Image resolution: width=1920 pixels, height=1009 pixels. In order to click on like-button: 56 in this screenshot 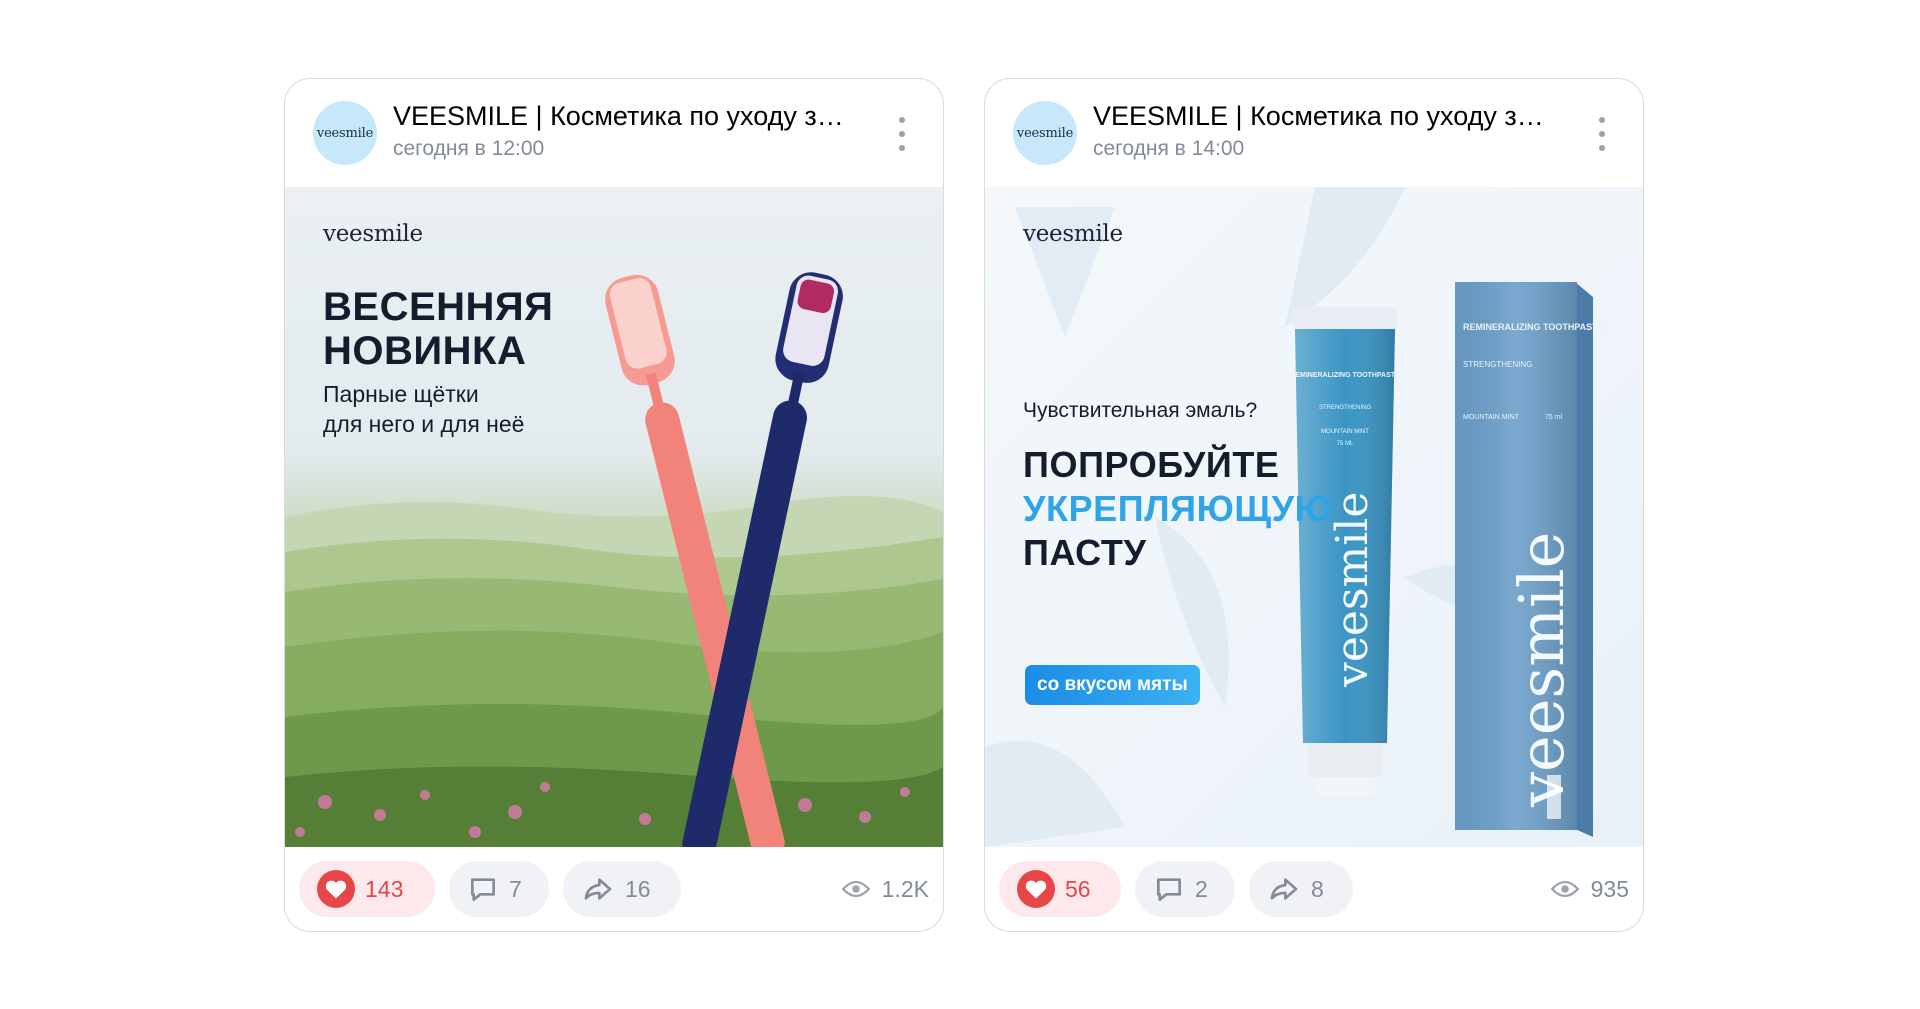, I will do `click(1060, 889)`.